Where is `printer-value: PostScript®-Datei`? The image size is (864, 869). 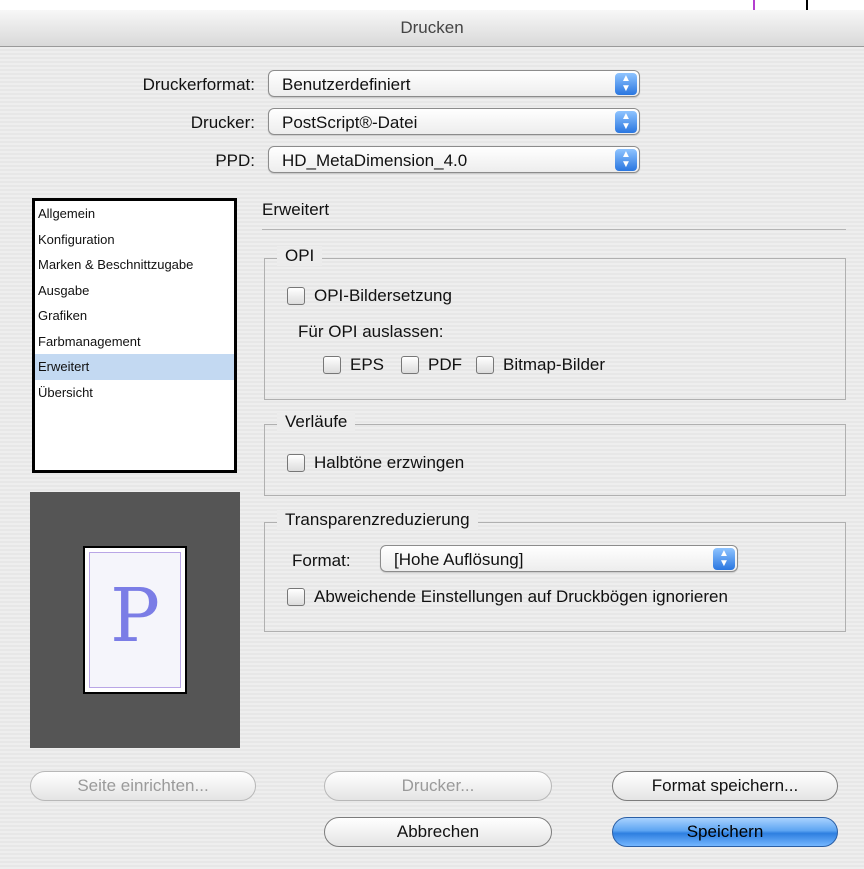
printer-value: PostScript®-Datei is located at coordinates (350, 122).